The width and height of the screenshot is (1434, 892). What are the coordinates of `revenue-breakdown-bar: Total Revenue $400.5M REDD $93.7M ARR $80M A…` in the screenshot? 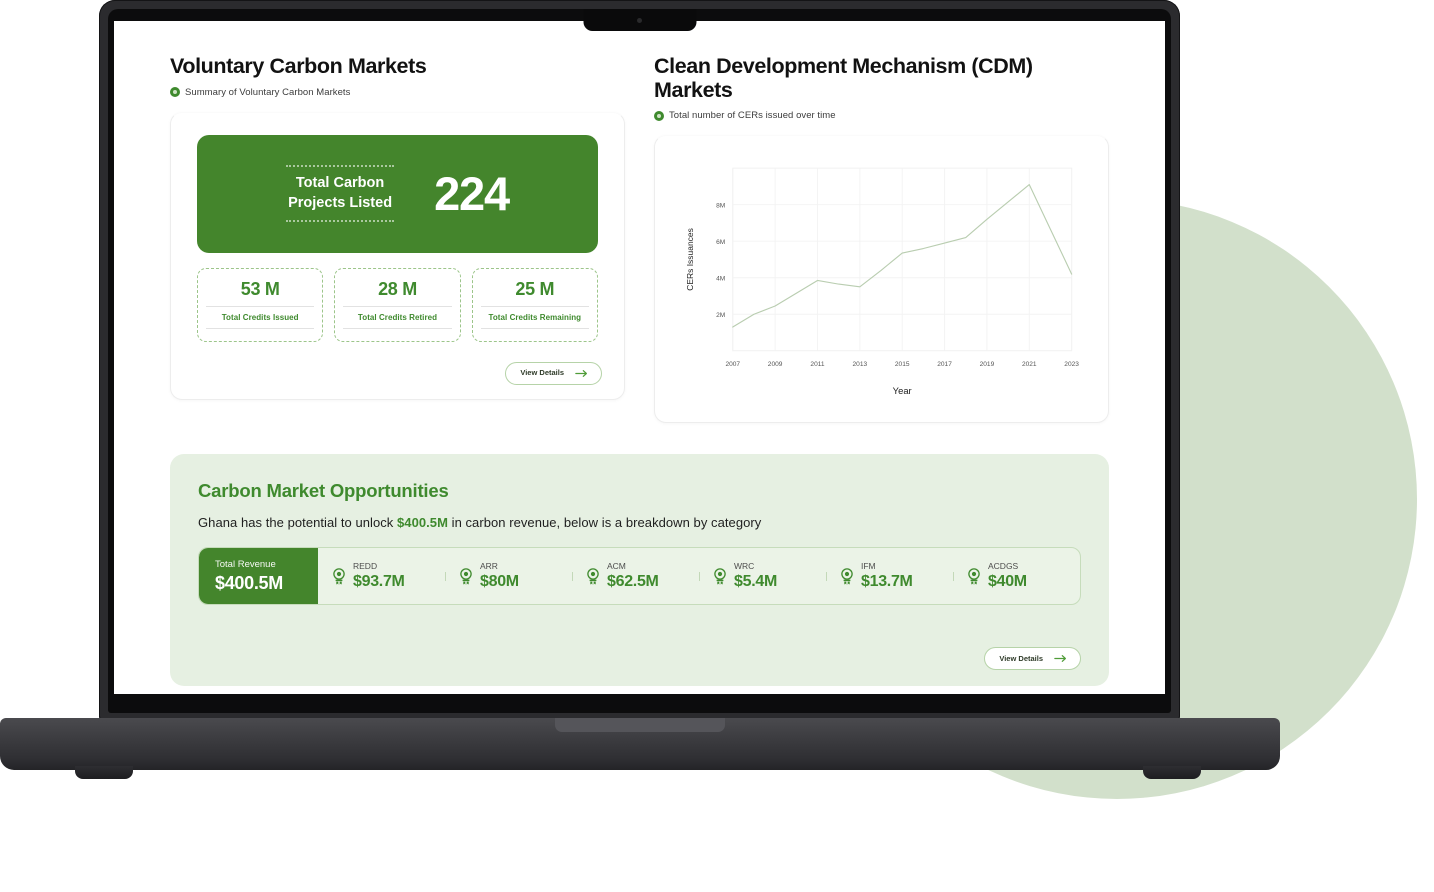 It's located at (639, 576).